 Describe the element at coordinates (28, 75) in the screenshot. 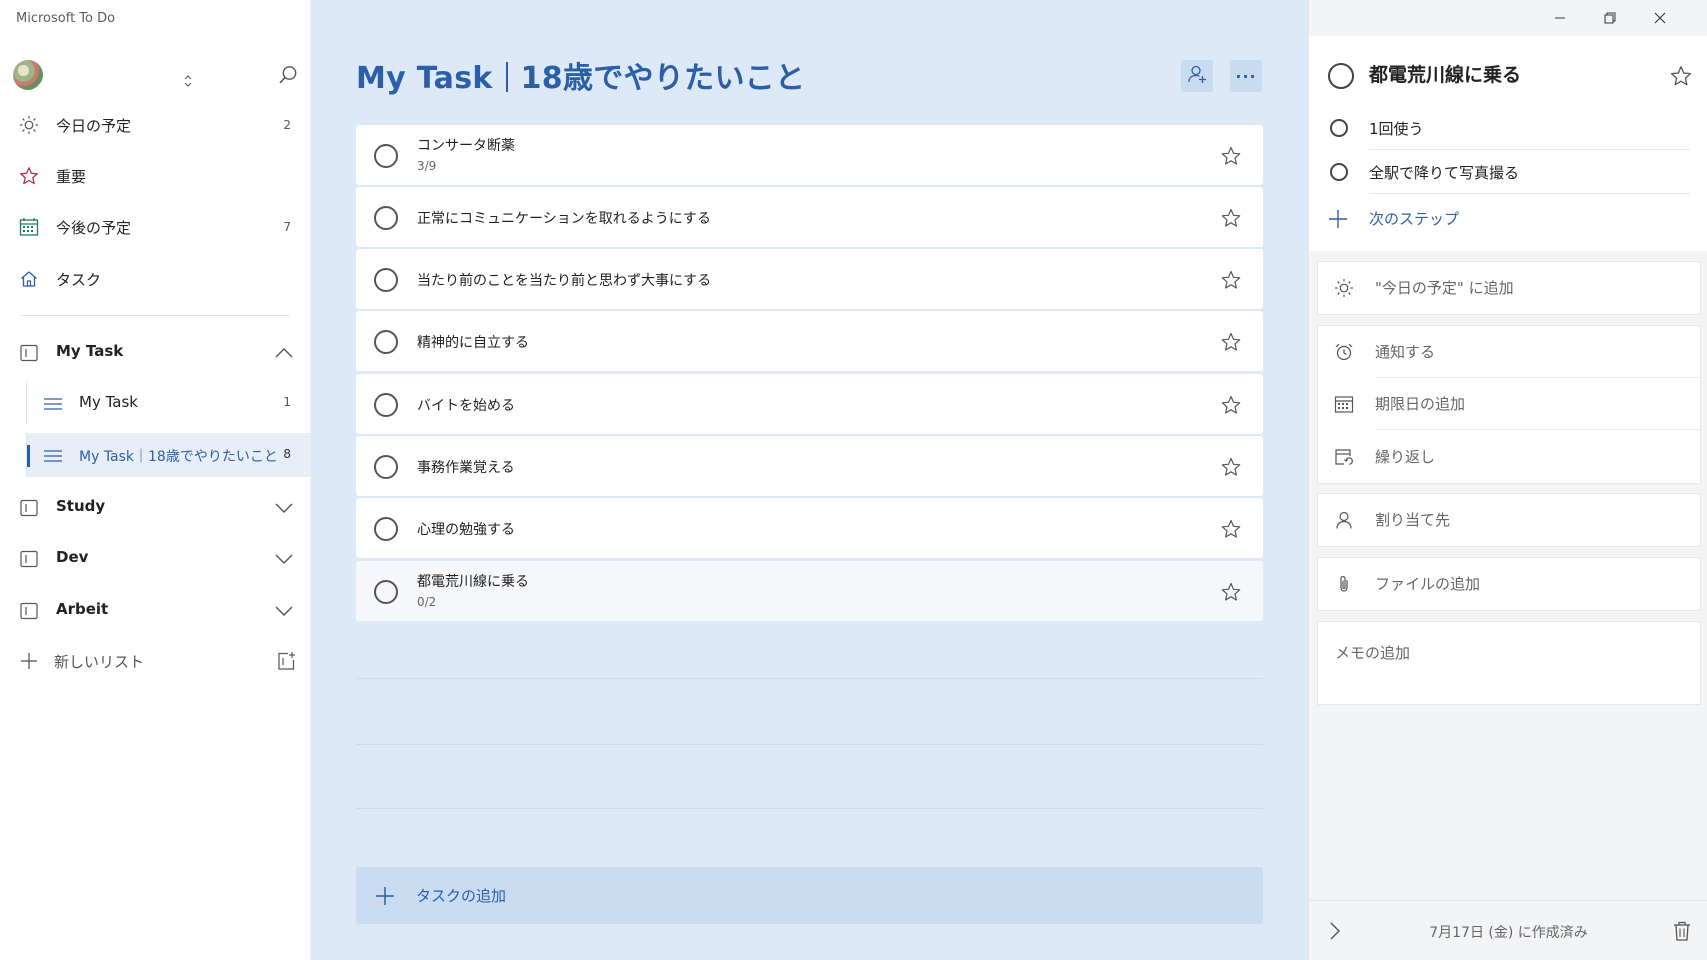

I see `avatar` at that location.